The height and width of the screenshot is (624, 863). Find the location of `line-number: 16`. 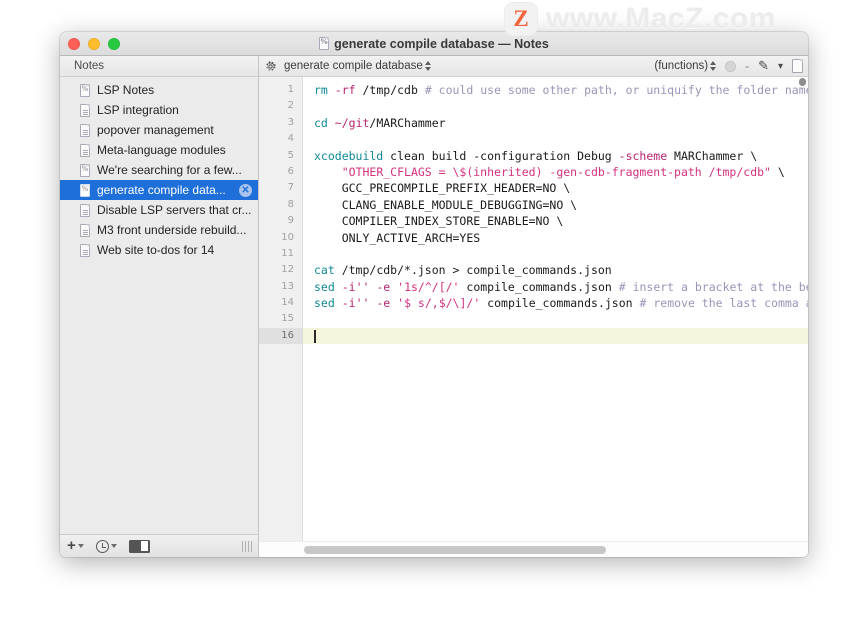

line-number: 16 is located at coordinates (280, 336).